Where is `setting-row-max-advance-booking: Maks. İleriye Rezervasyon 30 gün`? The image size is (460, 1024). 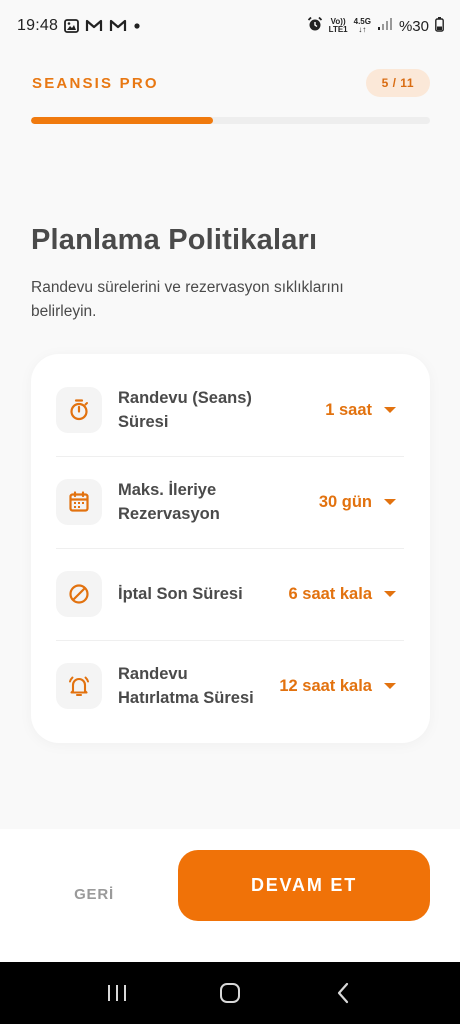 setting-row-max-advance-booking: Maks. İleriye Rezervasyon 30 gün is located at coordinates (230, 502).